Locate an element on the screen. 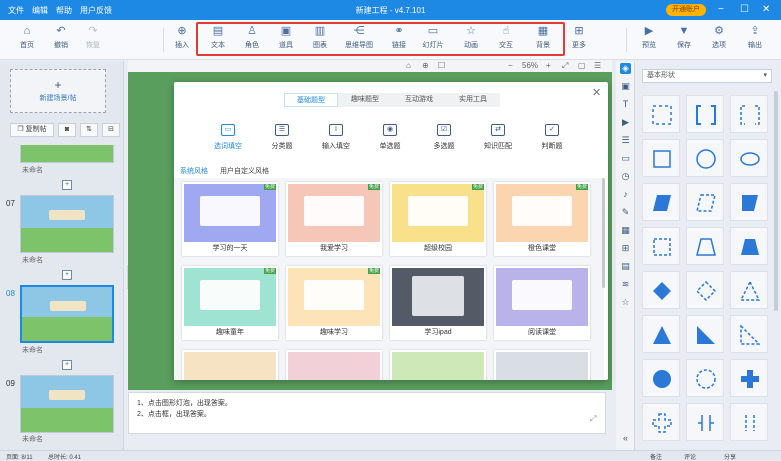 This screenshot has height=461, width=781. shape-bracket-square is located at coordinates (705, 114).